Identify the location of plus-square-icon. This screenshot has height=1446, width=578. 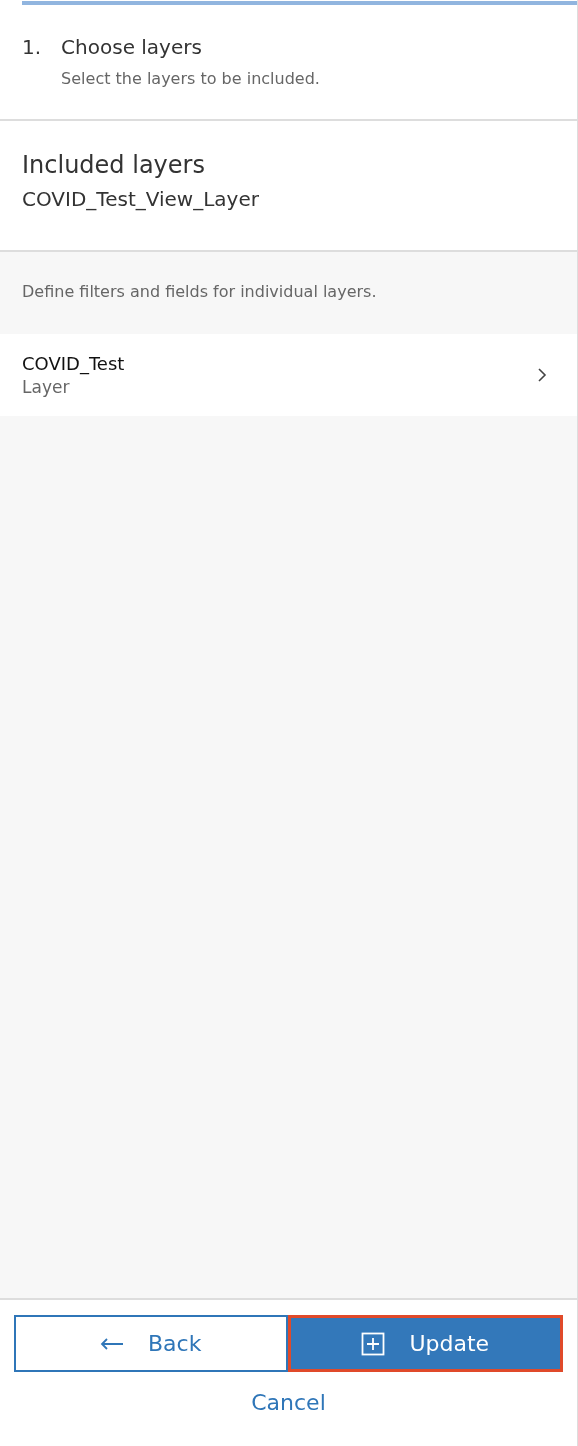
(373, 1343).